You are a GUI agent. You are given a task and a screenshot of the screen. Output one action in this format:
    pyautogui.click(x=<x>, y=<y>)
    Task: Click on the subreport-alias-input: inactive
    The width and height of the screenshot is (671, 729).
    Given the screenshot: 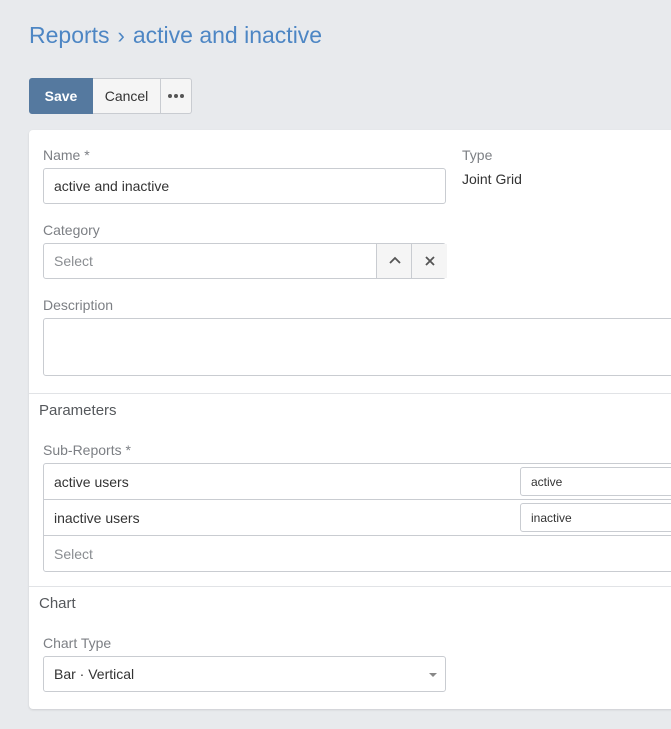 What is the action you would take?
    pyautogui.click(x=595, y=517)
    